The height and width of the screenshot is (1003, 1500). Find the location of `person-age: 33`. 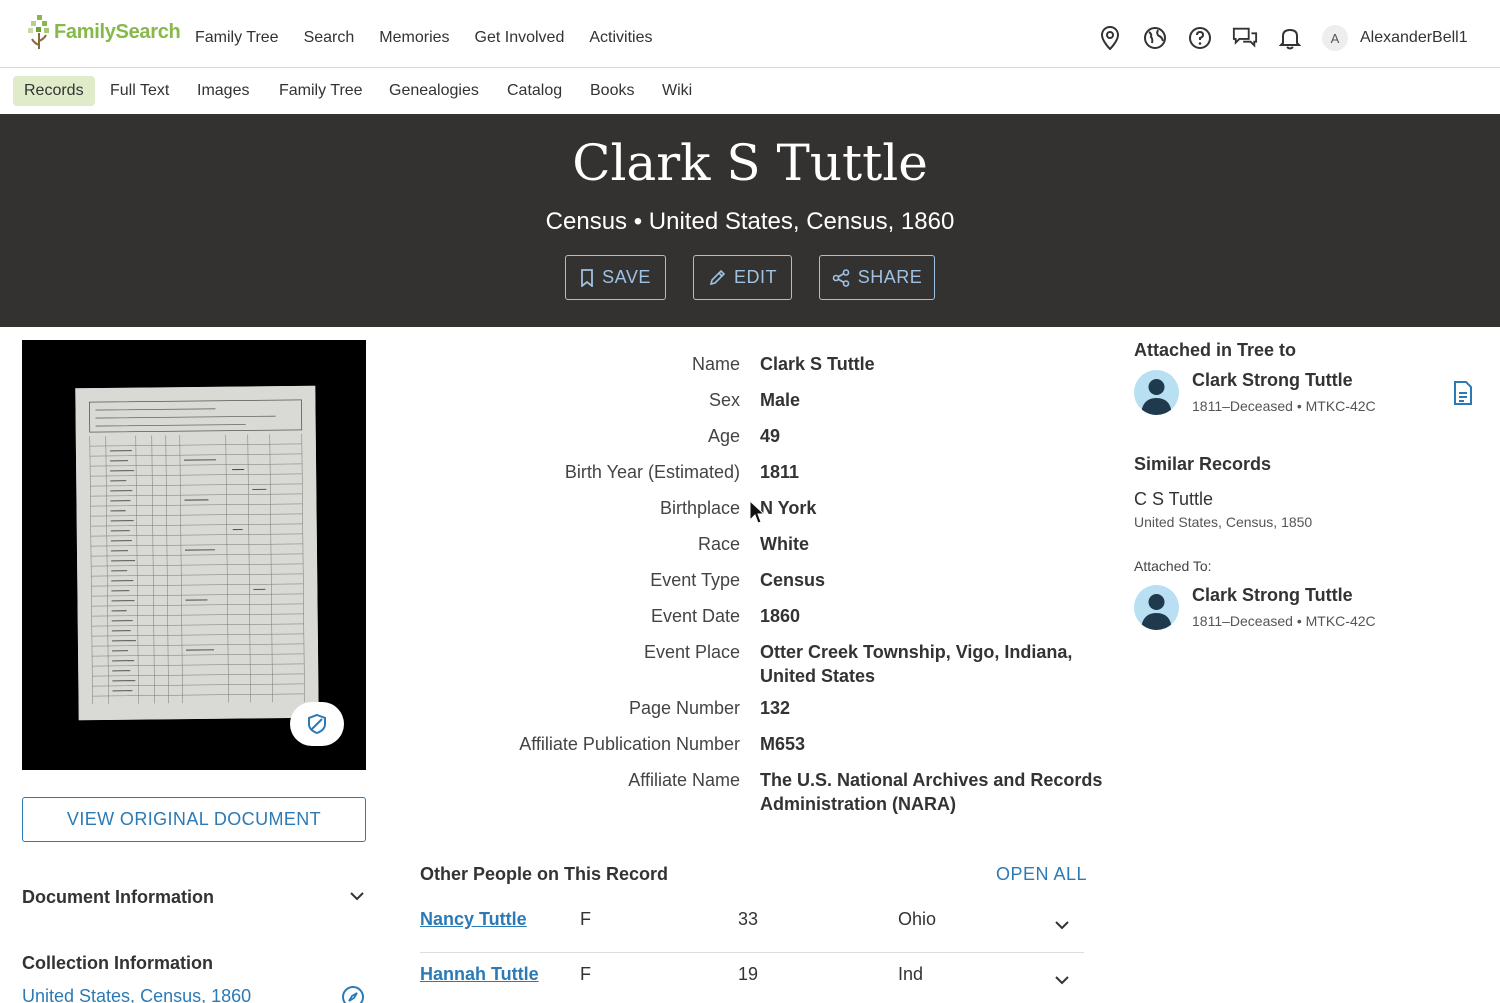

person-age: 33 is located at coordinates (748, 919).